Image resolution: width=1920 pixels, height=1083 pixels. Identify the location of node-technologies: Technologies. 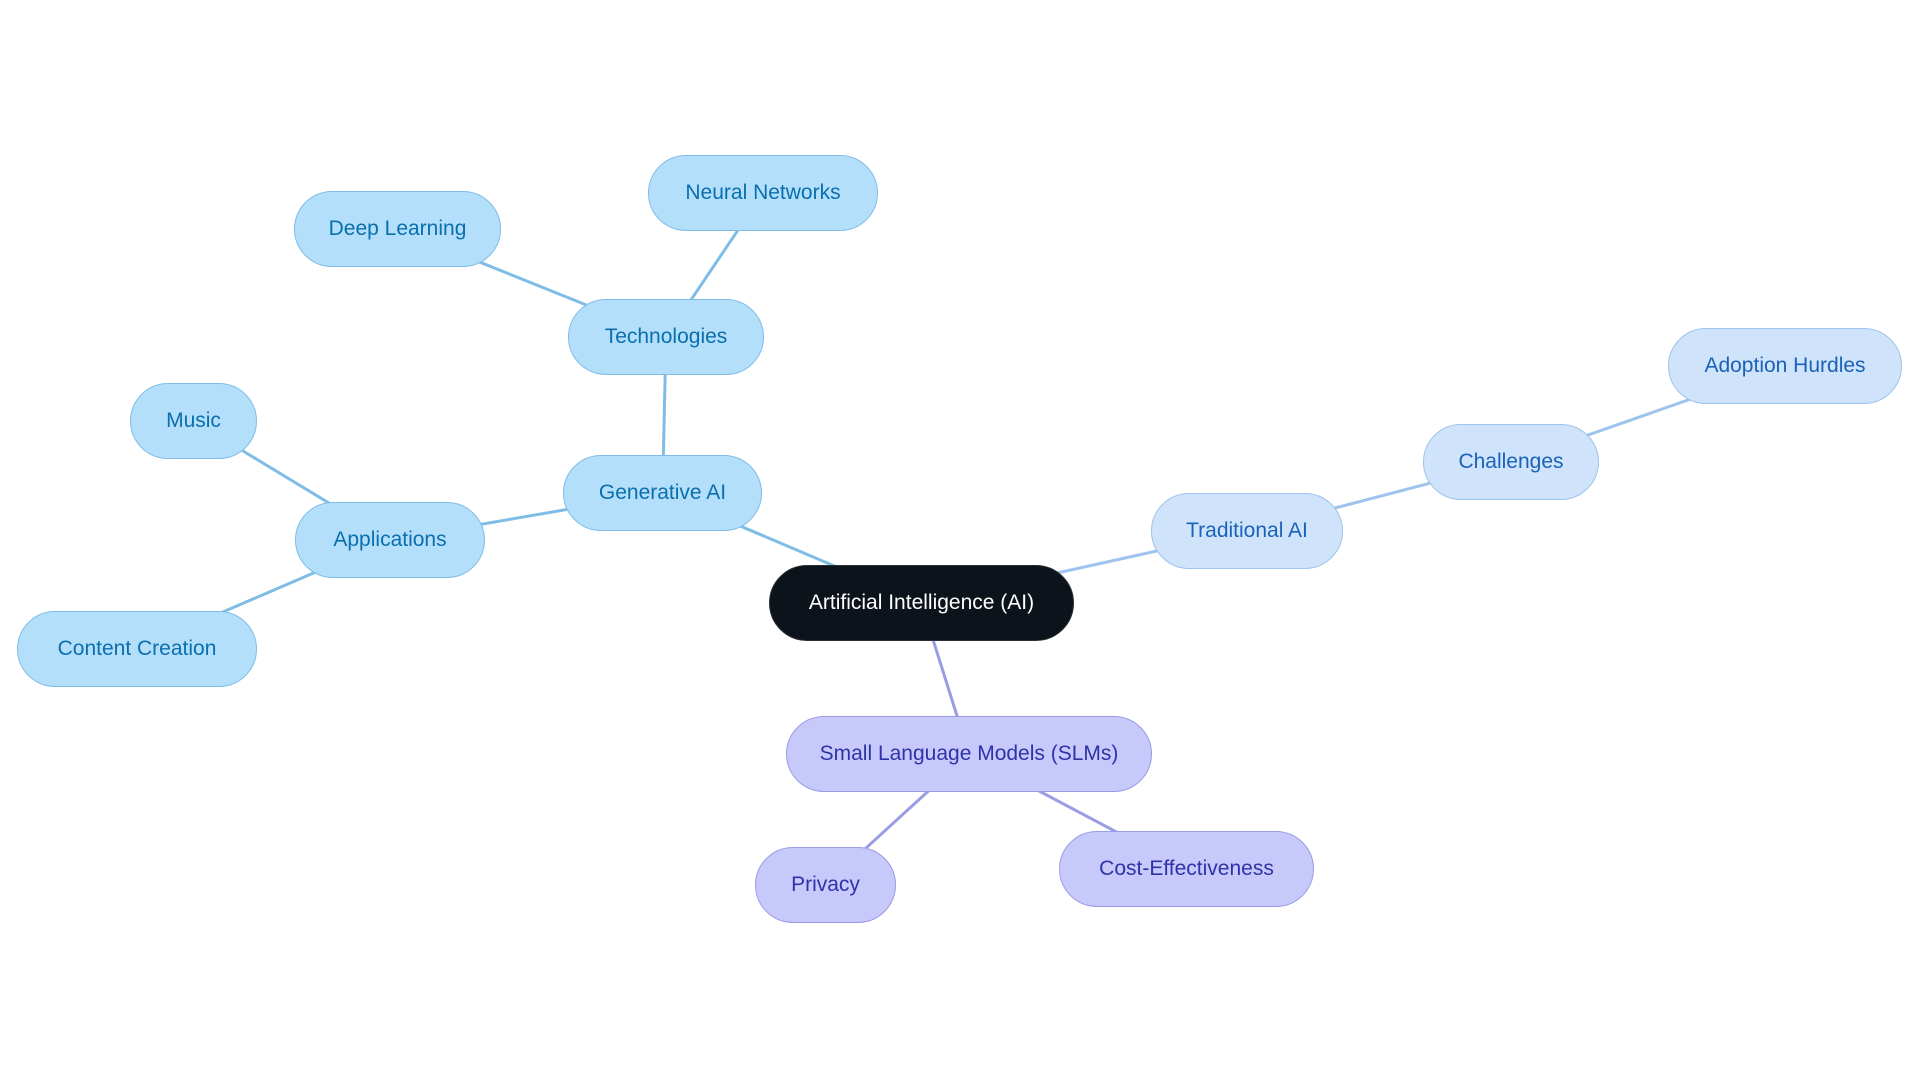
(666, 337).